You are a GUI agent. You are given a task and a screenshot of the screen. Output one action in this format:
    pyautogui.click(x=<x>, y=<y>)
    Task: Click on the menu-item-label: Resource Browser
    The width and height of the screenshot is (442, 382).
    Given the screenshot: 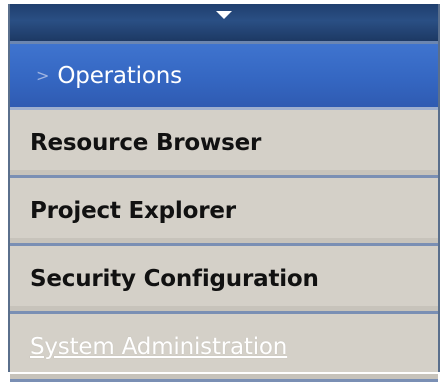 What is the action you would take?
    pyautogui.click(x=146, y=142)
    